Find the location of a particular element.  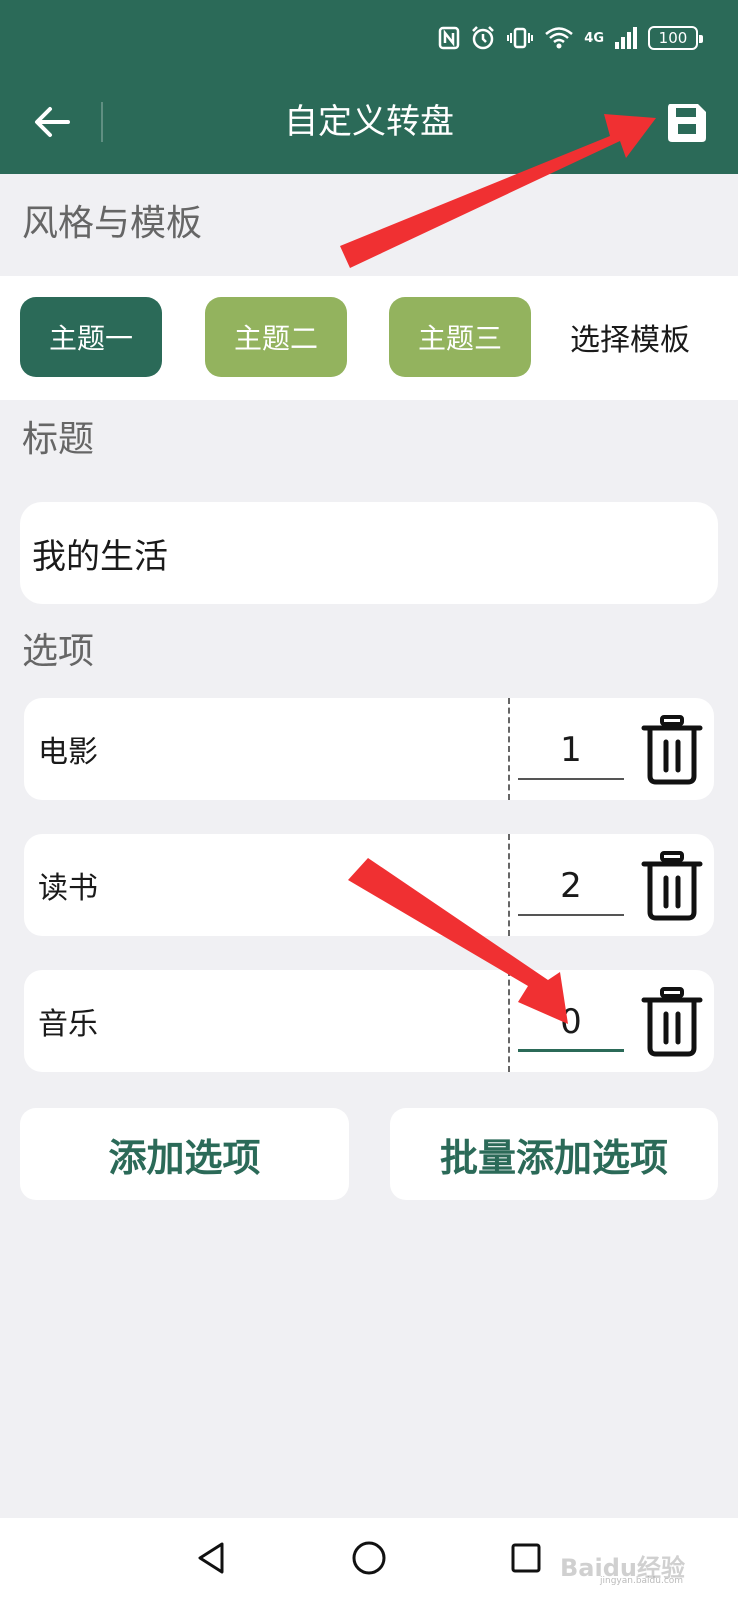

signal-icon is located at coordinates (626, 38).